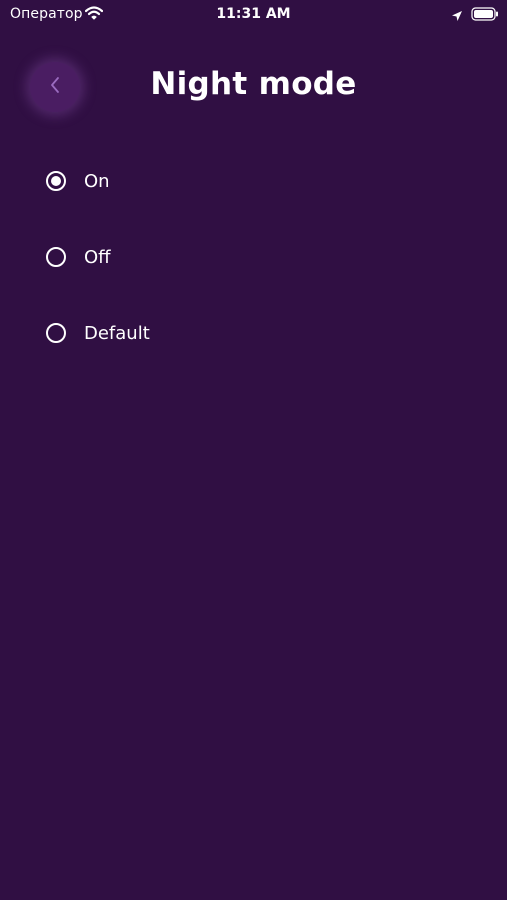 The image size is (507, 900). I want to click on option-label-on: On, so click(97, 181).